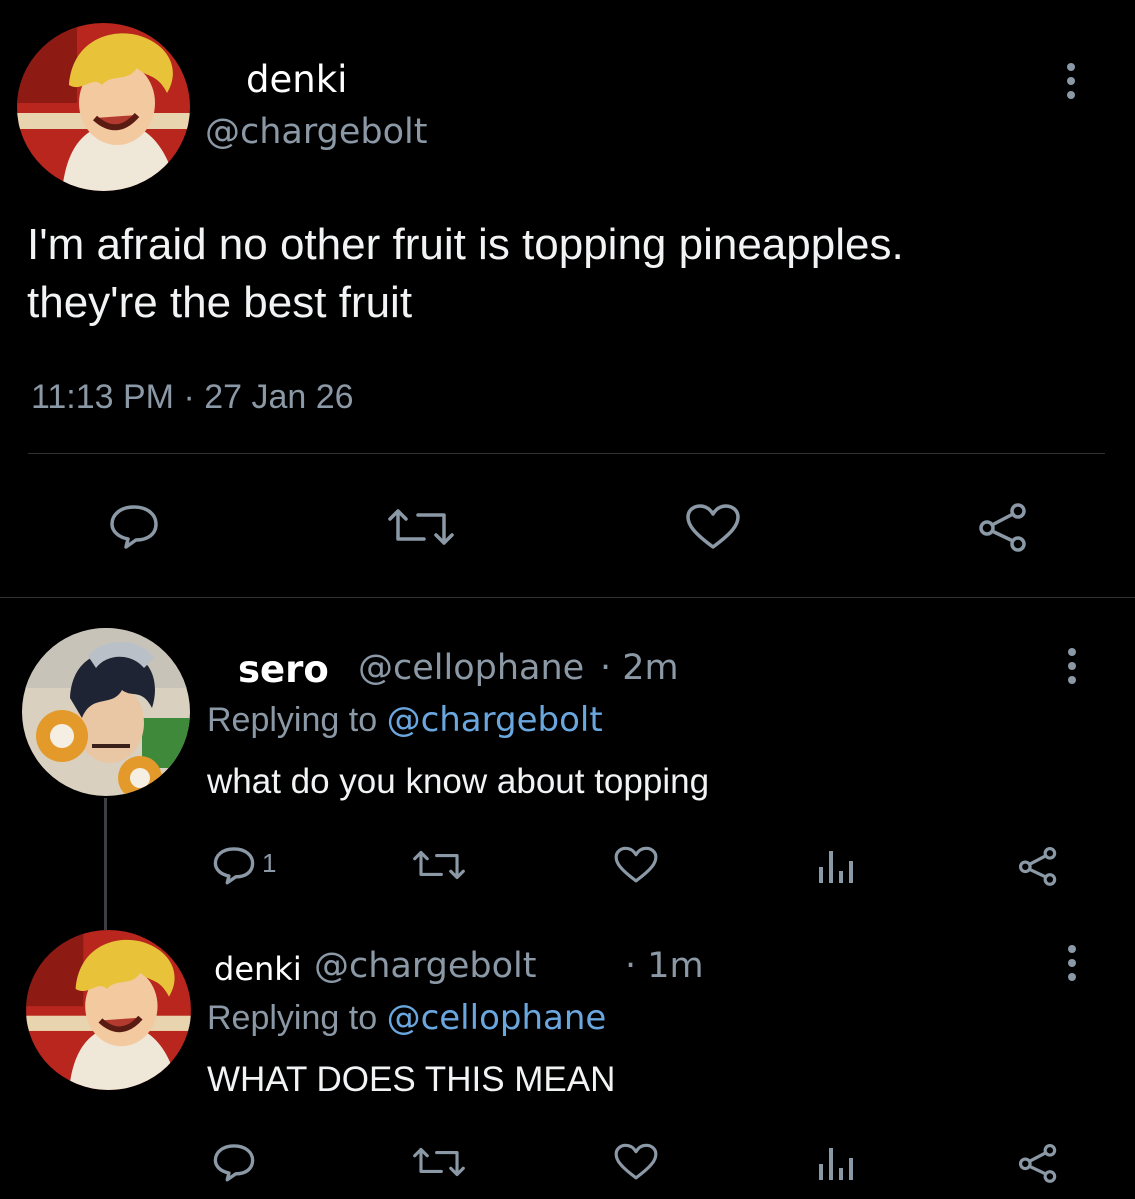 The width and height of the screenshot is (1135, 1199). What do you see at coordinates (192, 397) in the screenshot?
I see `tweet-timestamp: 11:13 PM · 27 Jan 26` at bounding box center [192, 397].